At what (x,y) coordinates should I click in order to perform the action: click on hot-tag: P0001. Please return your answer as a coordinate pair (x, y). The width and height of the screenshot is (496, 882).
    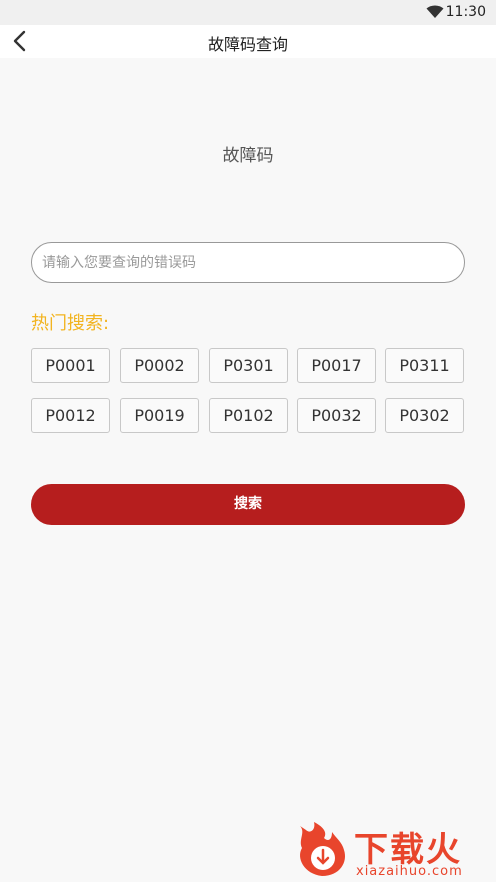
    Looking at the image, I should click on (70, 365).